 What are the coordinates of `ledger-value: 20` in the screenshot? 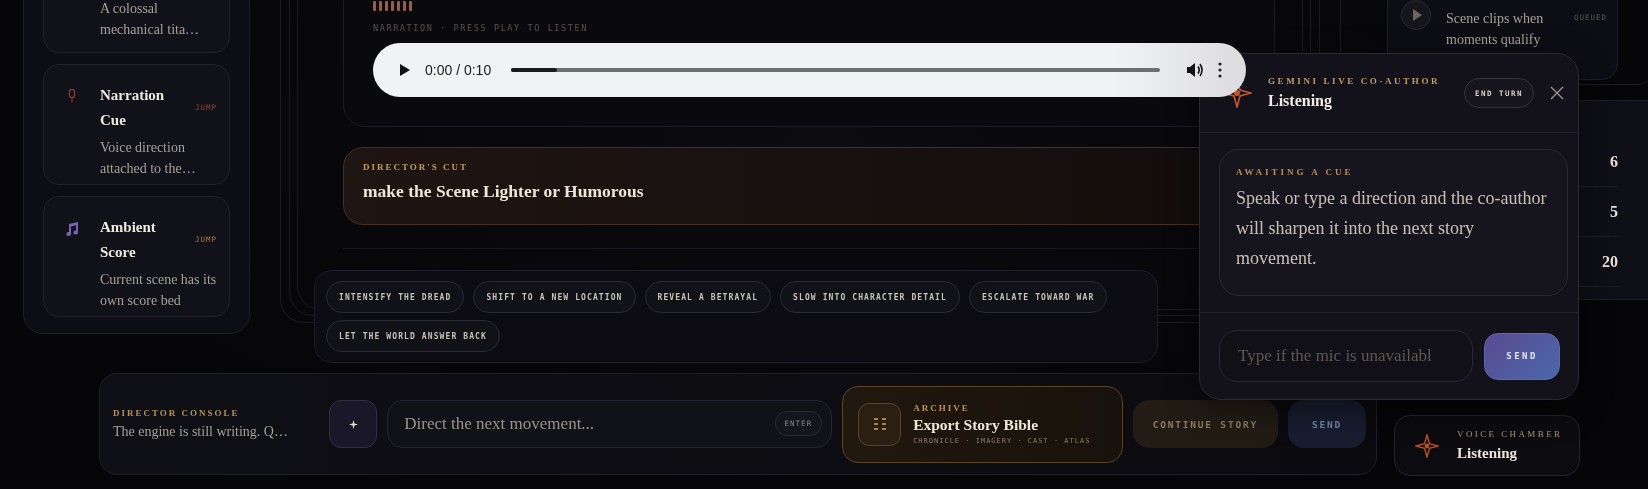 It's located at (1610, 261).